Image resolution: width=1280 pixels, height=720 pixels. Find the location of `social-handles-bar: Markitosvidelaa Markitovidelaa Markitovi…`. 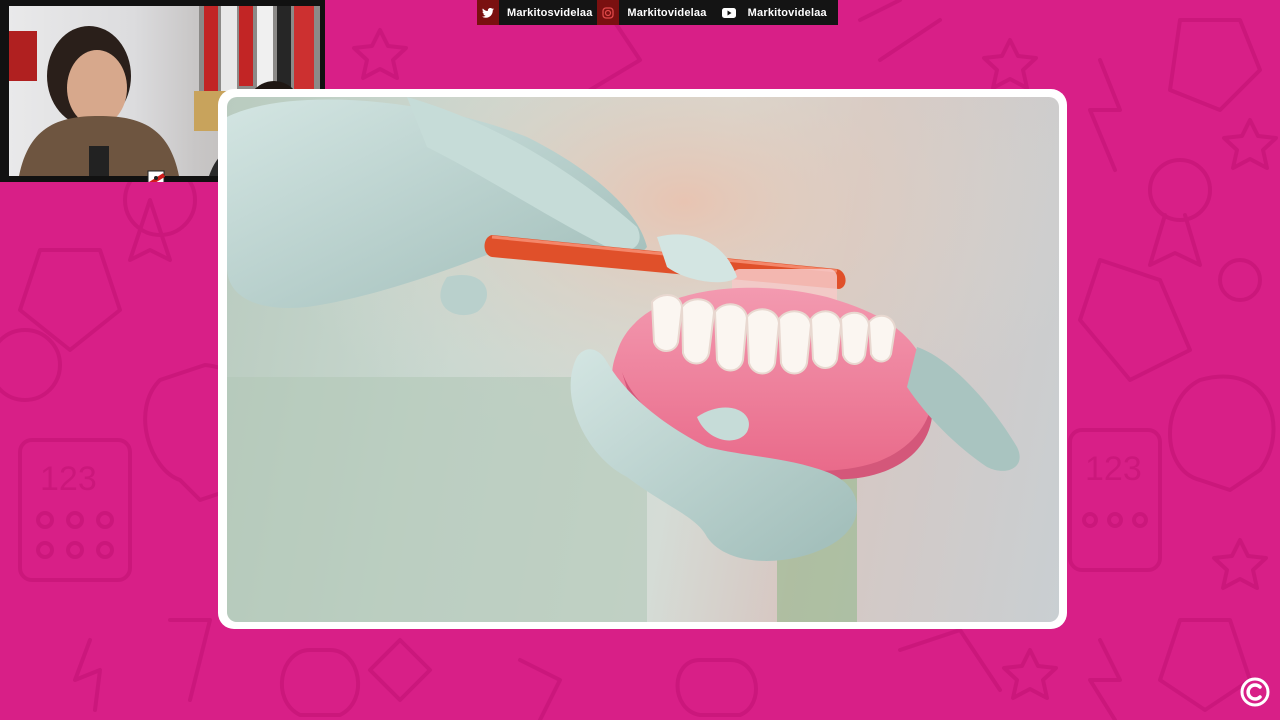

social-handles-bar: Markitosvidelaa Markitovidelaa Markitovi… is located at coordinates (657, 12).